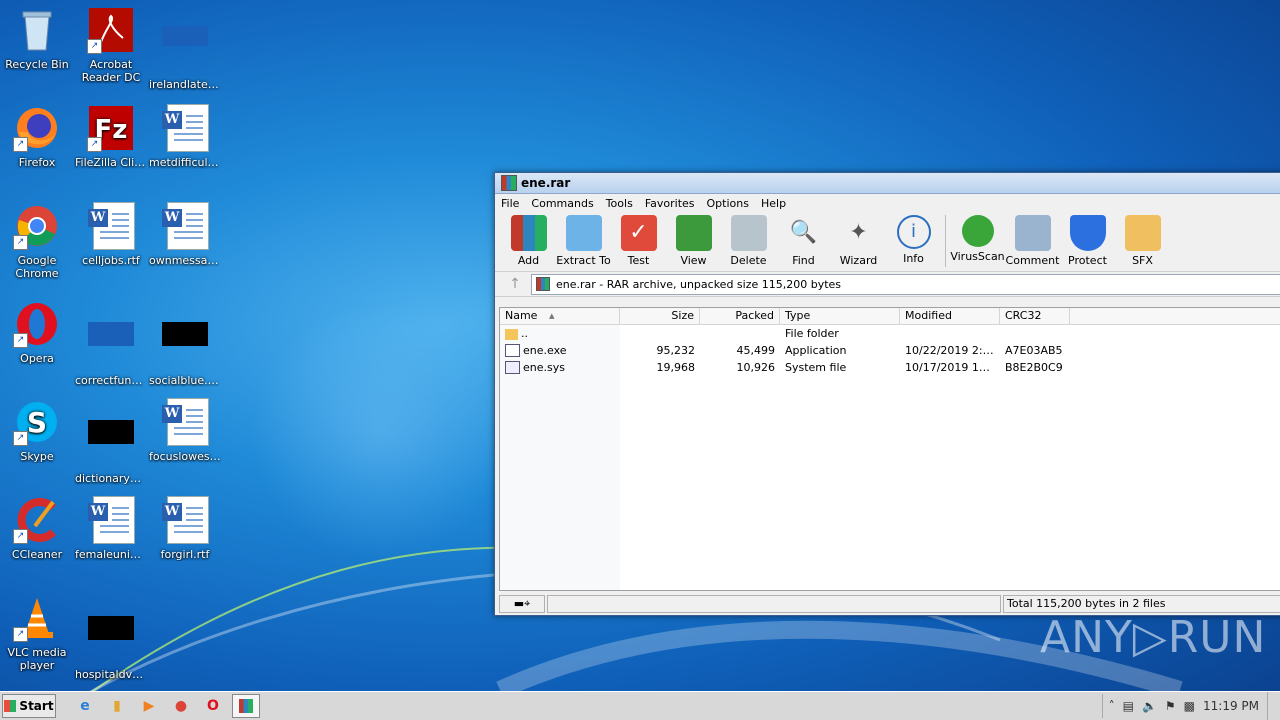 This screenshot has height=720, width=1280. Describe the element at coordinates (213, 706) in the screenshot. I see `taskbar-opera-icon: O` at that location.